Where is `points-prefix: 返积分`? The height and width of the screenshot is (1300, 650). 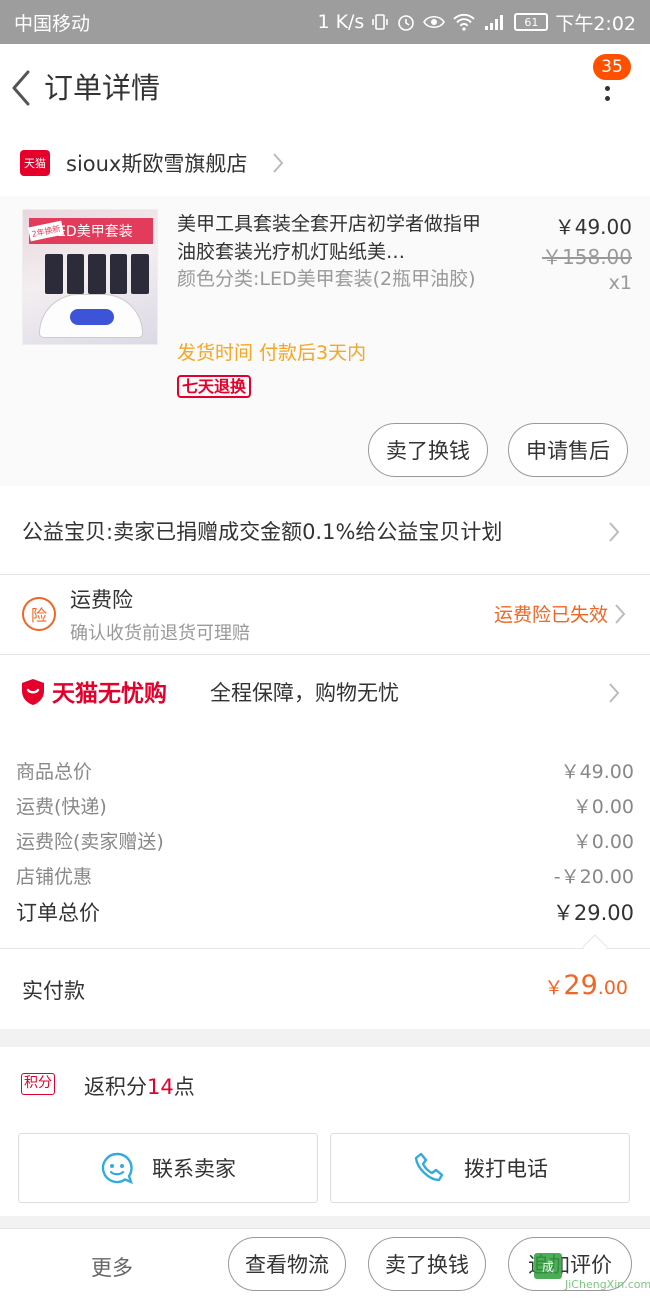 points-prefix: 返积分 is located at coordinates (115, 1087).